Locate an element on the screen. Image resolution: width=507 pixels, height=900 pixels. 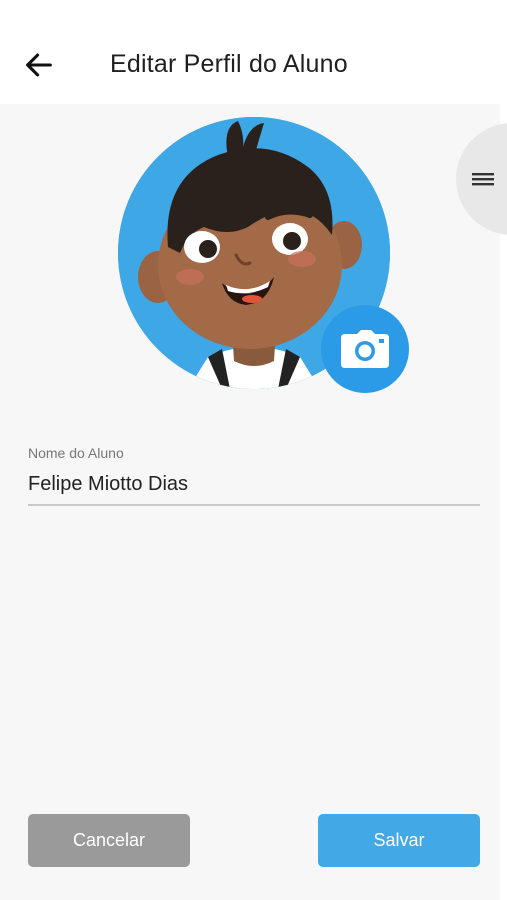
change-photo-button is located at coordinates (365, 349).